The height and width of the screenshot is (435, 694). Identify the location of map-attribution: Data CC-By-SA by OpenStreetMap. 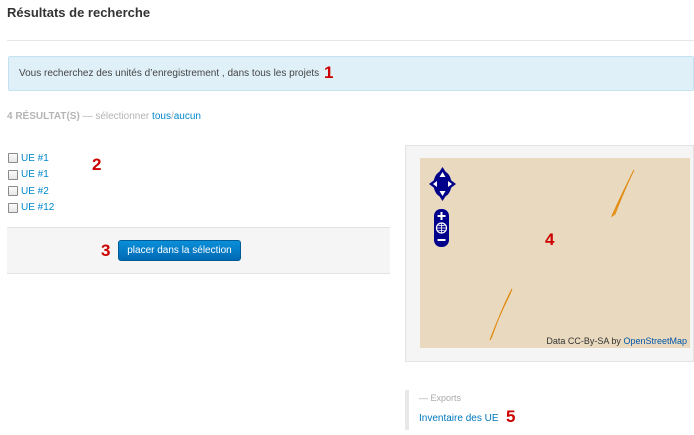
(616, 341).